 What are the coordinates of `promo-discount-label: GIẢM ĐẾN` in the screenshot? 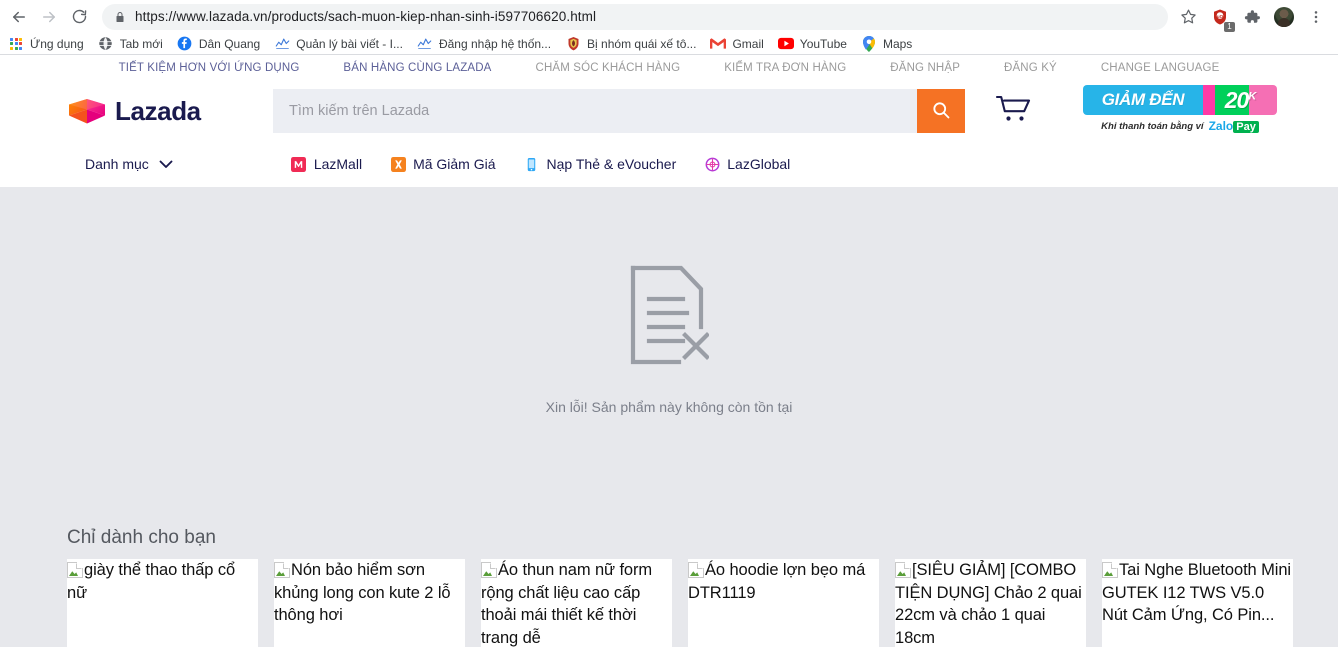 It's located at (1143, 100).